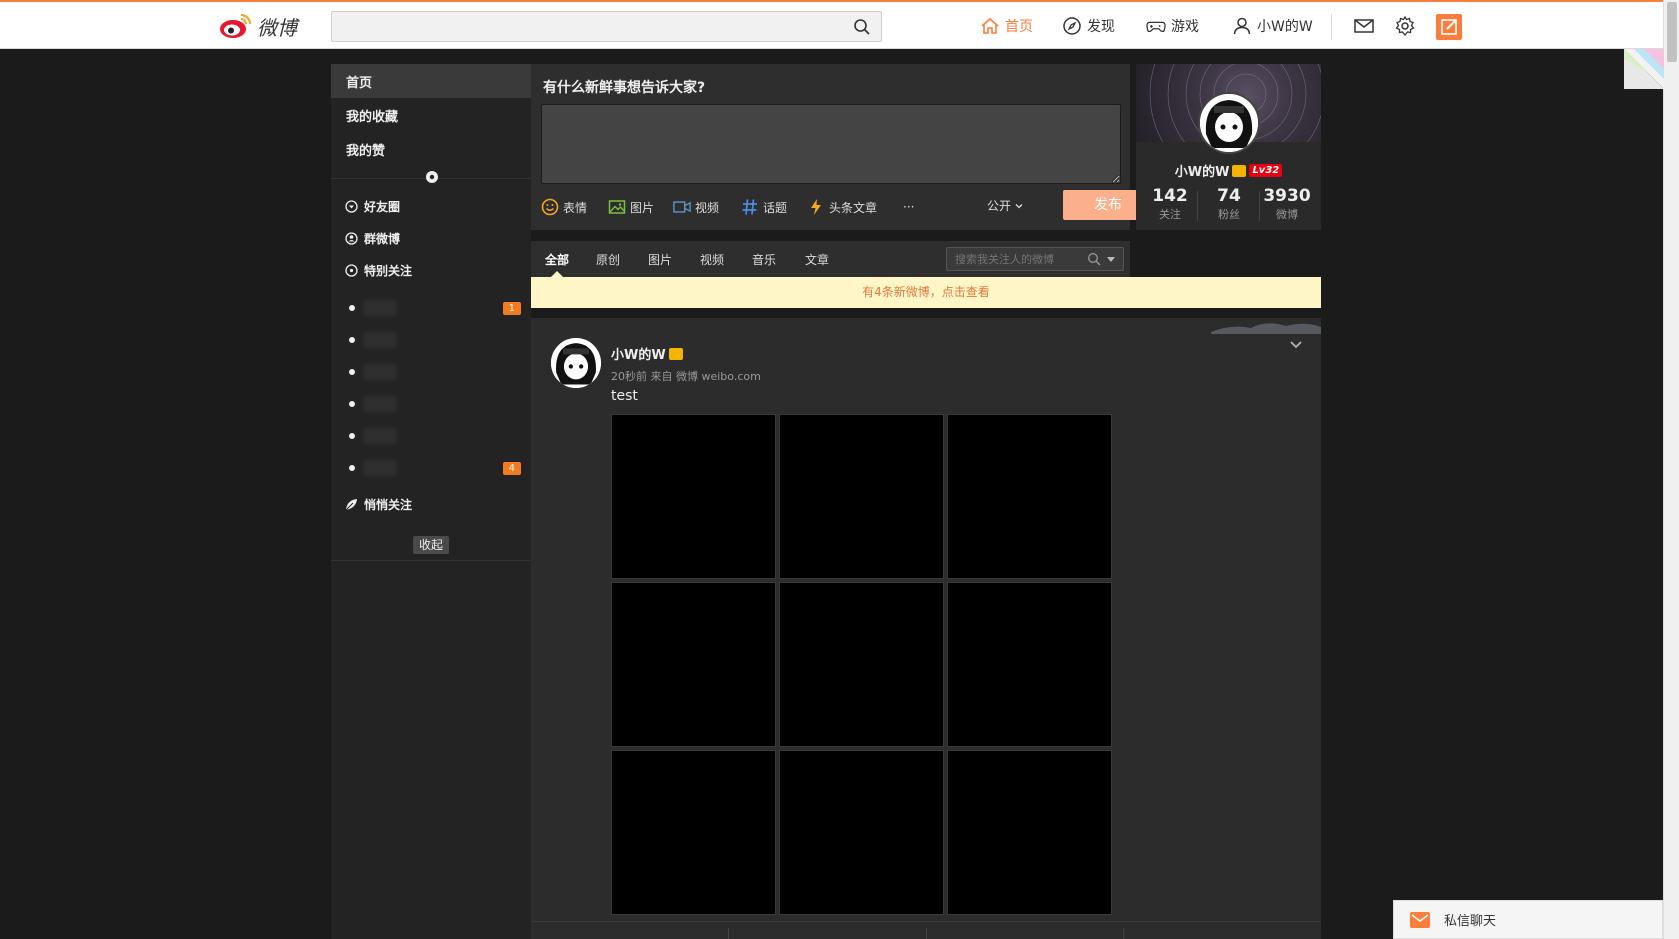  I want to click on tool-headline-article: 头条文章, so click(842, 207).